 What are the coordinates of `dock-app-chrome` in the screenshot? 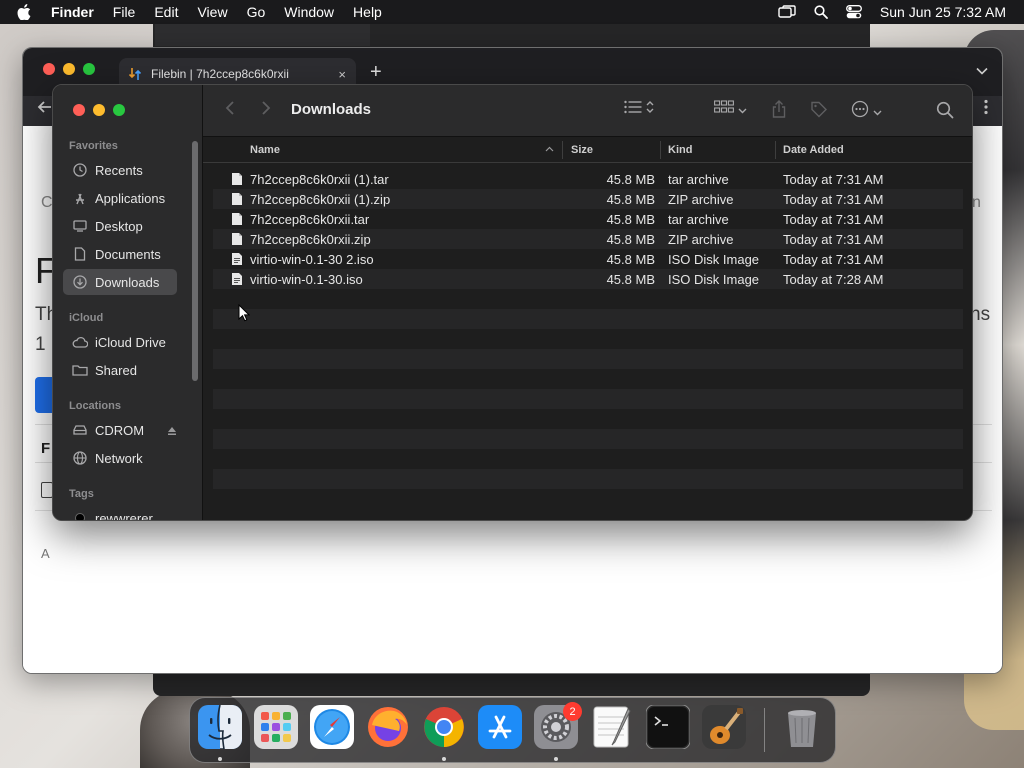 It's located at (444, 727).